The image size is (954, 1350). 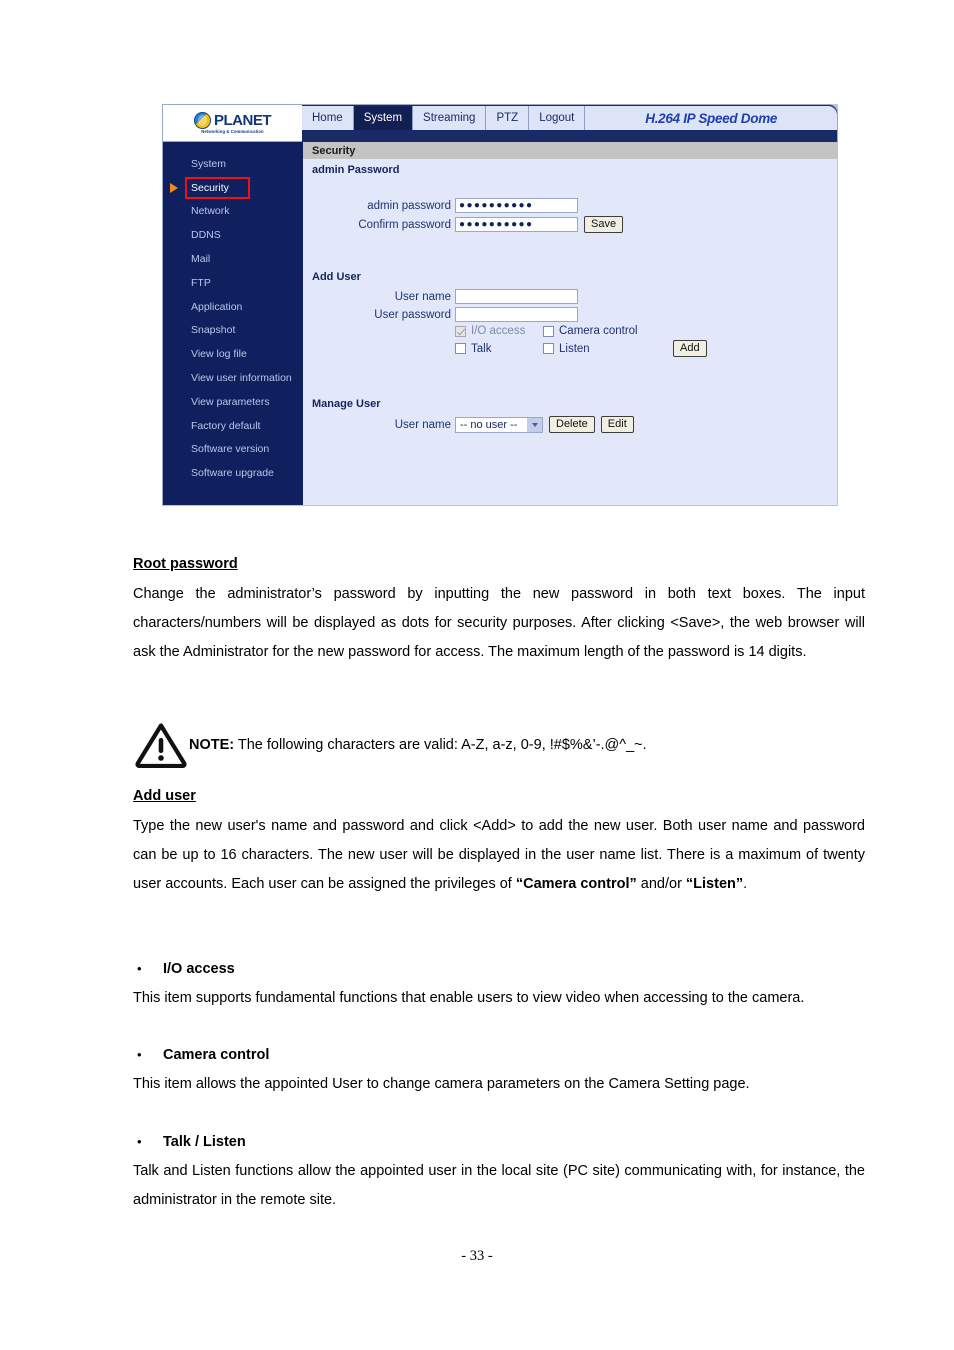 I want to click on sidebar-item-label: Software upgrade, so click(x=232, y=473).